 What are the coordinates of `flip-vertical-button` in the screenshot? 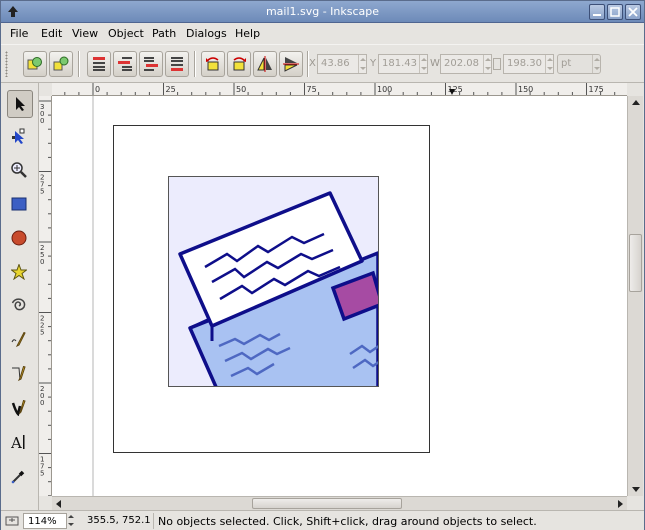 It's located at (291, 64).